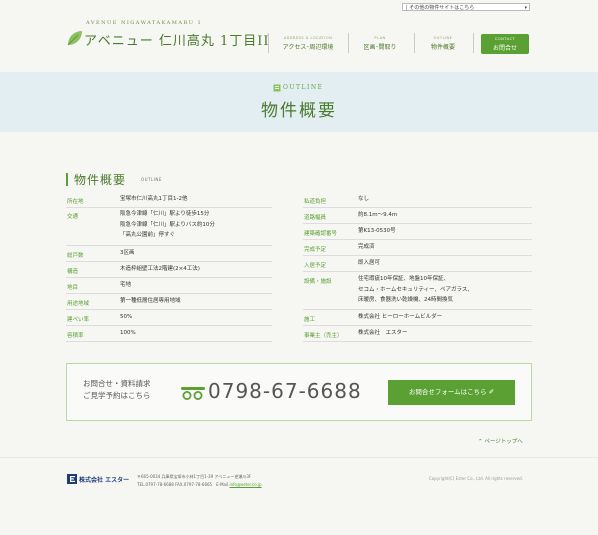 The image size is (598, 535). What do you see at coordinates (78, 320) in the screenshot?
I see `spec-label: 建ぺい率` at bounding box center [78, 320].